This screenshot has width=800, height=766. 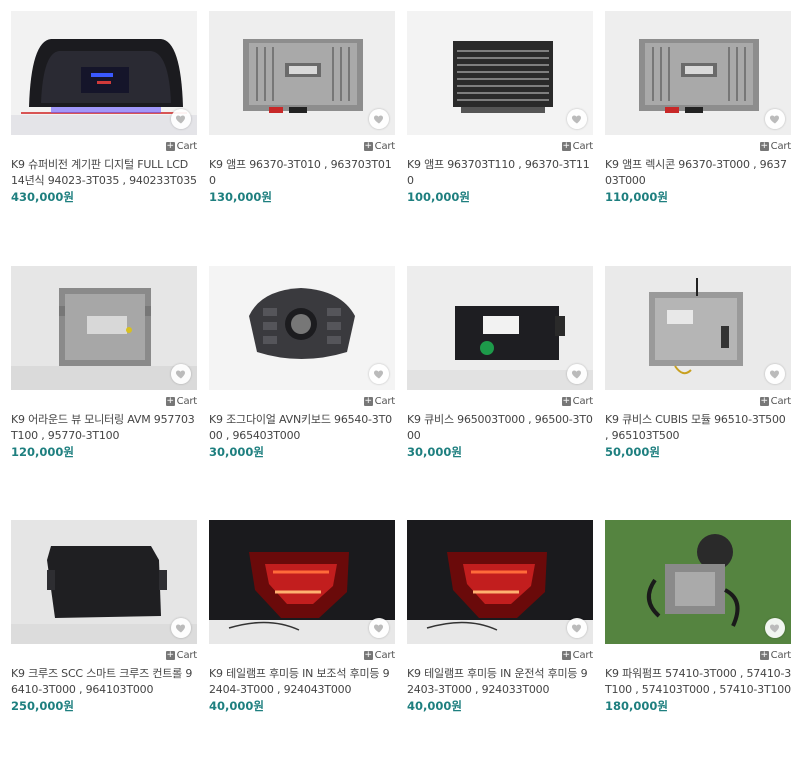 What do you see at coordinates (500, 428) in the screenshot?
I see `product-title: K9 큐비스 965003T000 , 96500-3T000` at bounding box center [500, 428].